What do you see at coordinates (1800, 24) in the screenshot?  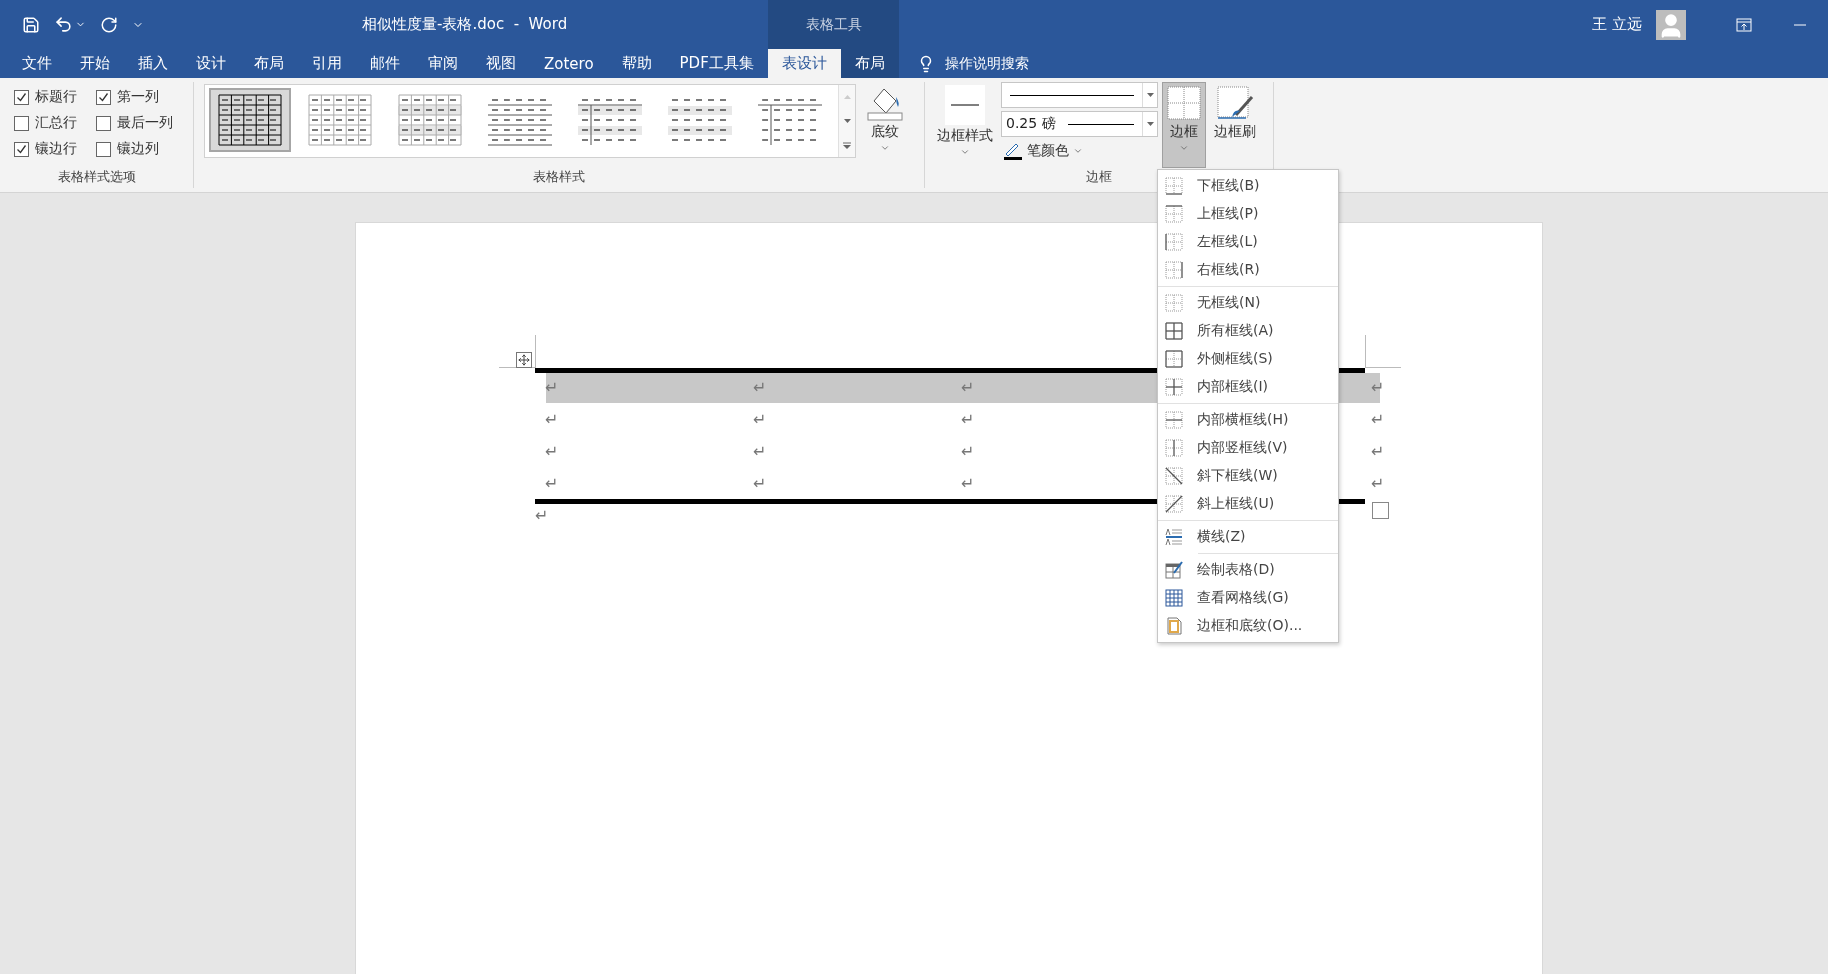 I see `minimize-icon` at bounding box center [1800, 24].